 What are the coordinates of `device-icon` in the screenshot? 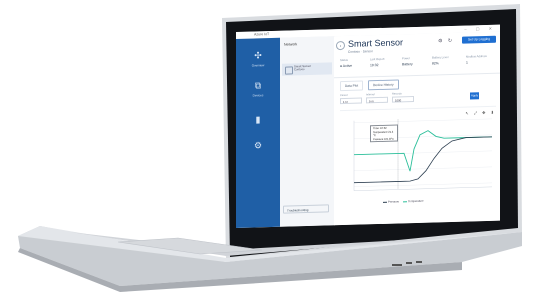 It's located at (289, 70).